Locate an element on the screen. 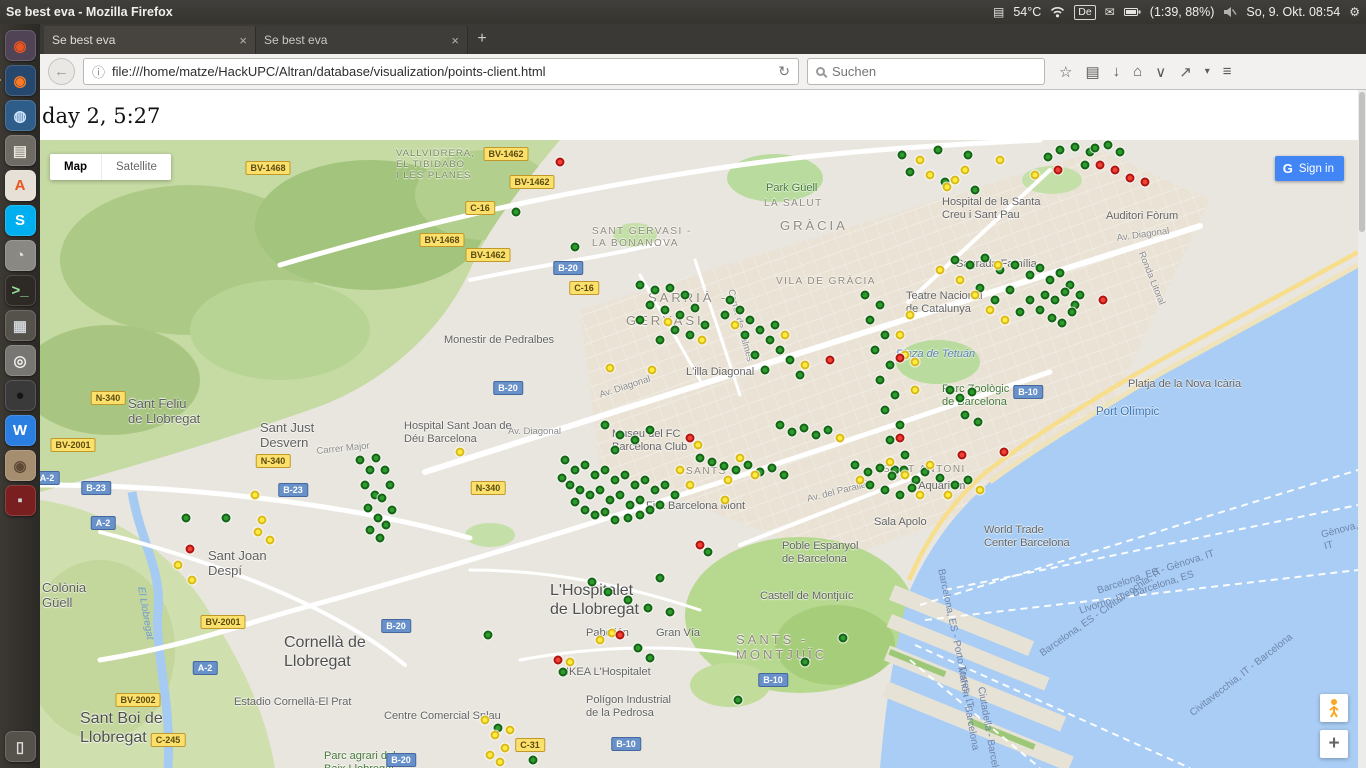 Image resolution: width=1366 pixels, height=768 pixels. bookmark-star-icon: ☆ is located at coordinates (1065, 72).